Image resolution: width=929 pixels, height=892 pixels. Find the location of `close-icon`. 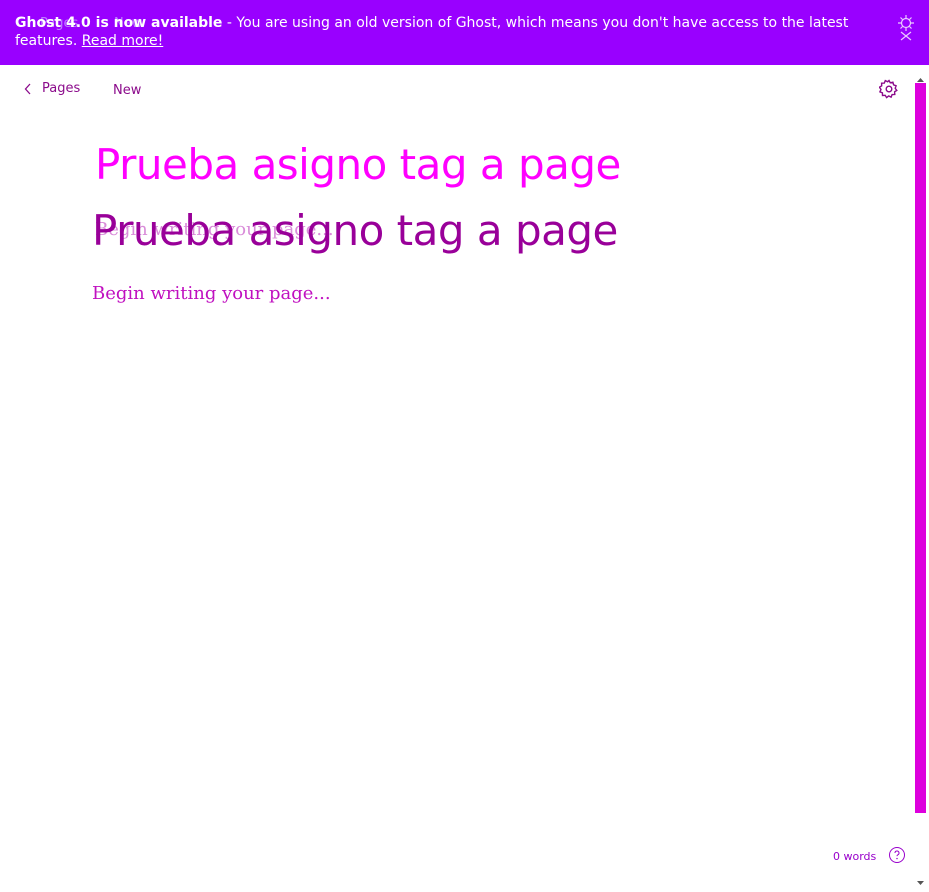

close-icon is located at coordinates (906, 28).